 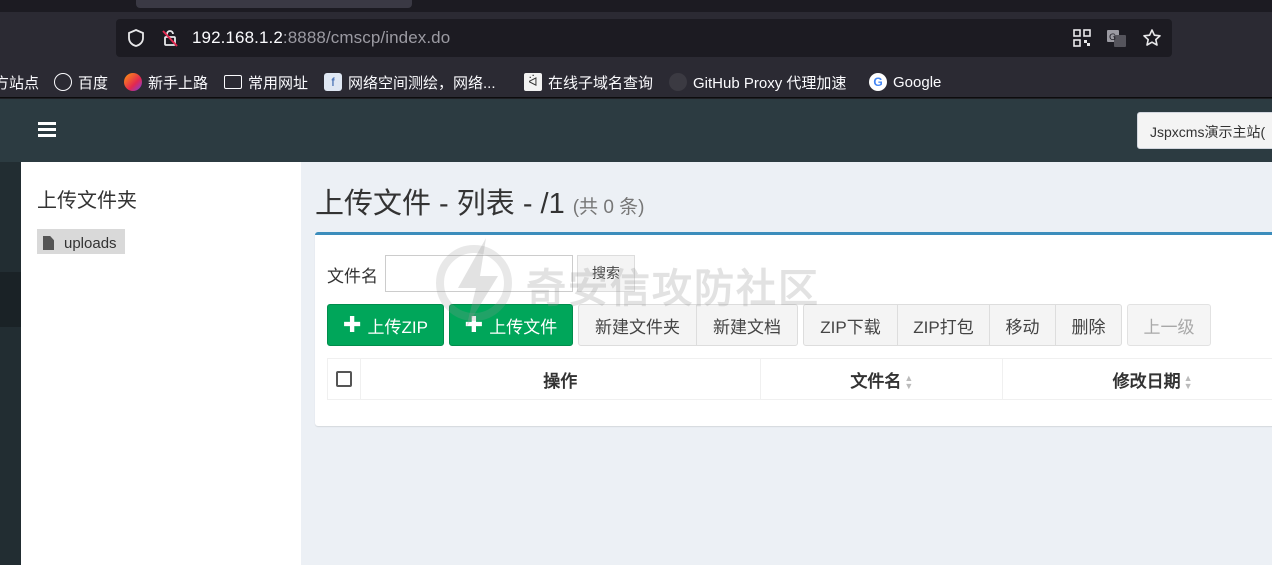 What do you see at coordinates (943, 325) in the screenshot?
I see `zip-pack-button: ZIP打包` at bounding box center [943, 325].